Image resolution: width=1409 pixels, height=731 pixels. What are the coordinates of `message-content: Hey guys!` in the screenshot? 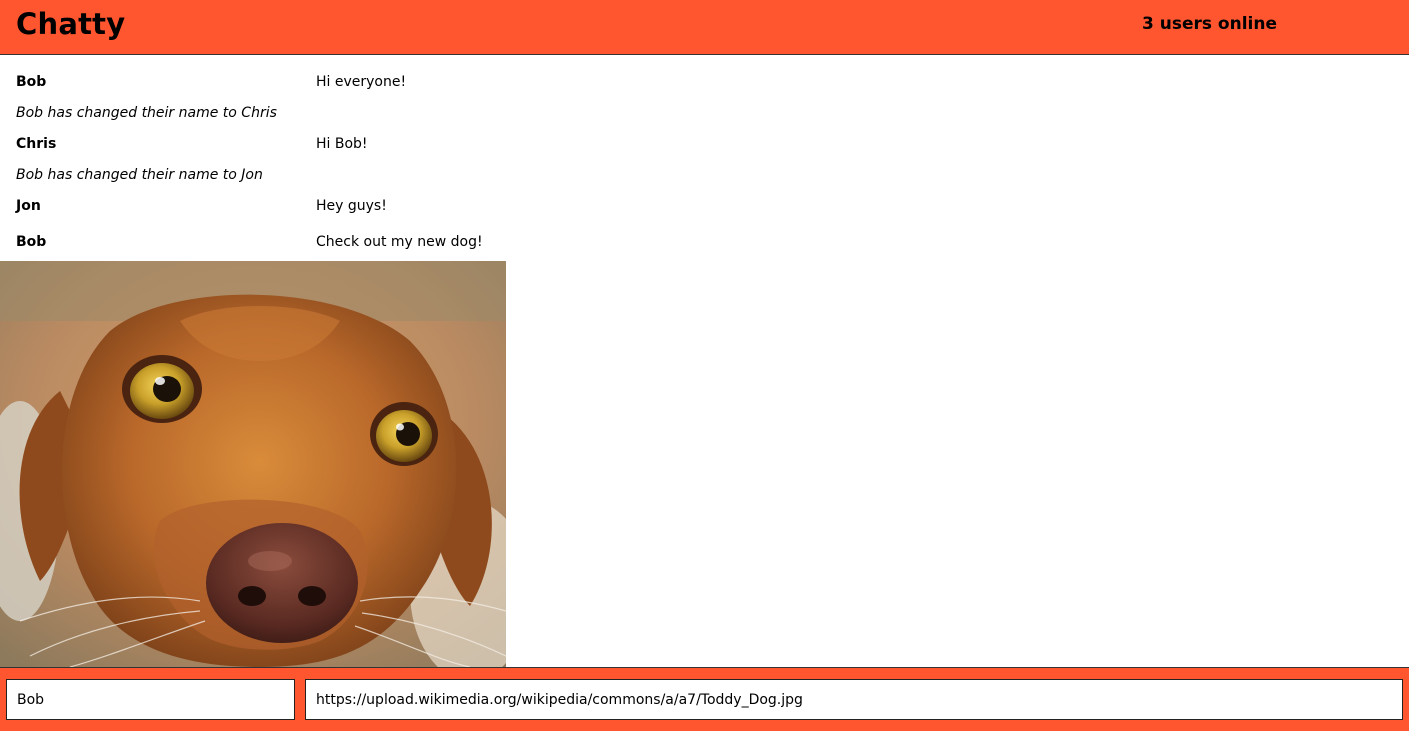 It's located at (351, 206).